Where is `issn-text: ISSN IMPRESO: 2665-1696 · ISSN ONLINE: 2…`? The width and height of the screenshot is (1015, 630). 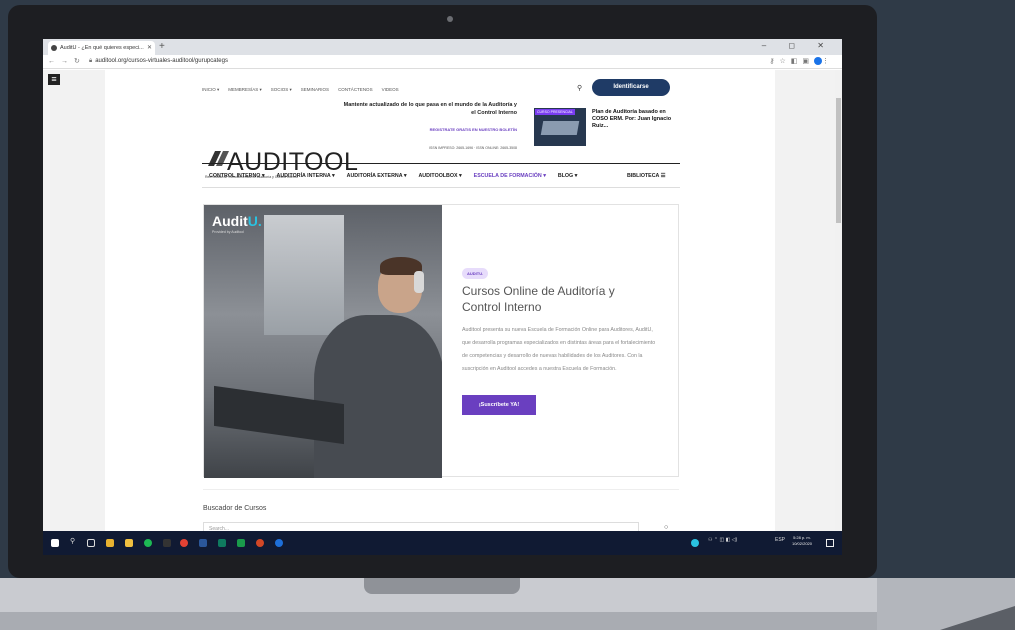
issn-text: ISSN IMPRESO: 2665-1696 · ISSN ONLINE: 2… is located at coordinates (473, 148).